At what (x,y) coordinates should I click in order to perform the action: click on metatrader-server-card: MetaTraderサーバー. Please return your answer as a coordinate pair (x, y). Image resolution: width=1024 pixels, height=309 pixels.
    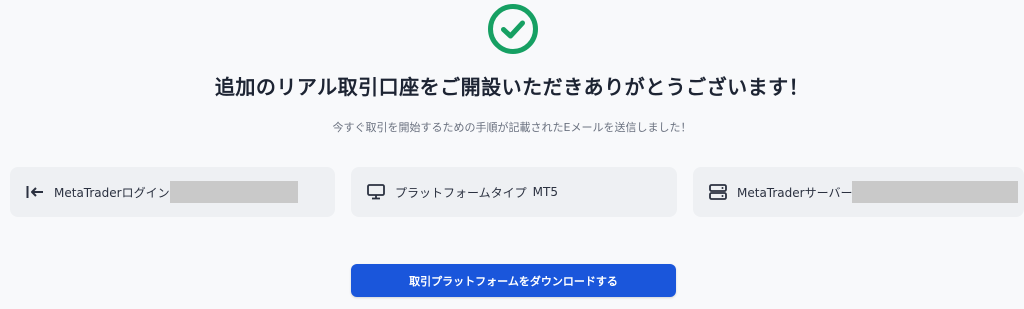
    Looking at the image, I should click on (858, 192).